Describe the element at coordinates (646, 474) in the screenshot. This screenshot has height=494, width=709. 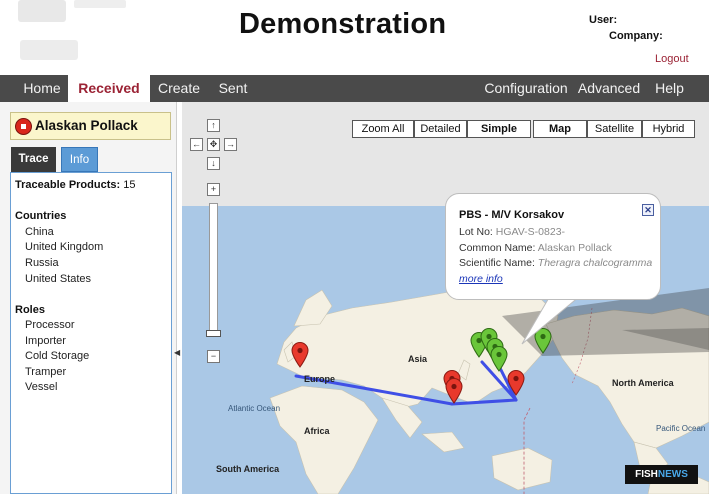
I see `watermark-fish: FISH` at that location.